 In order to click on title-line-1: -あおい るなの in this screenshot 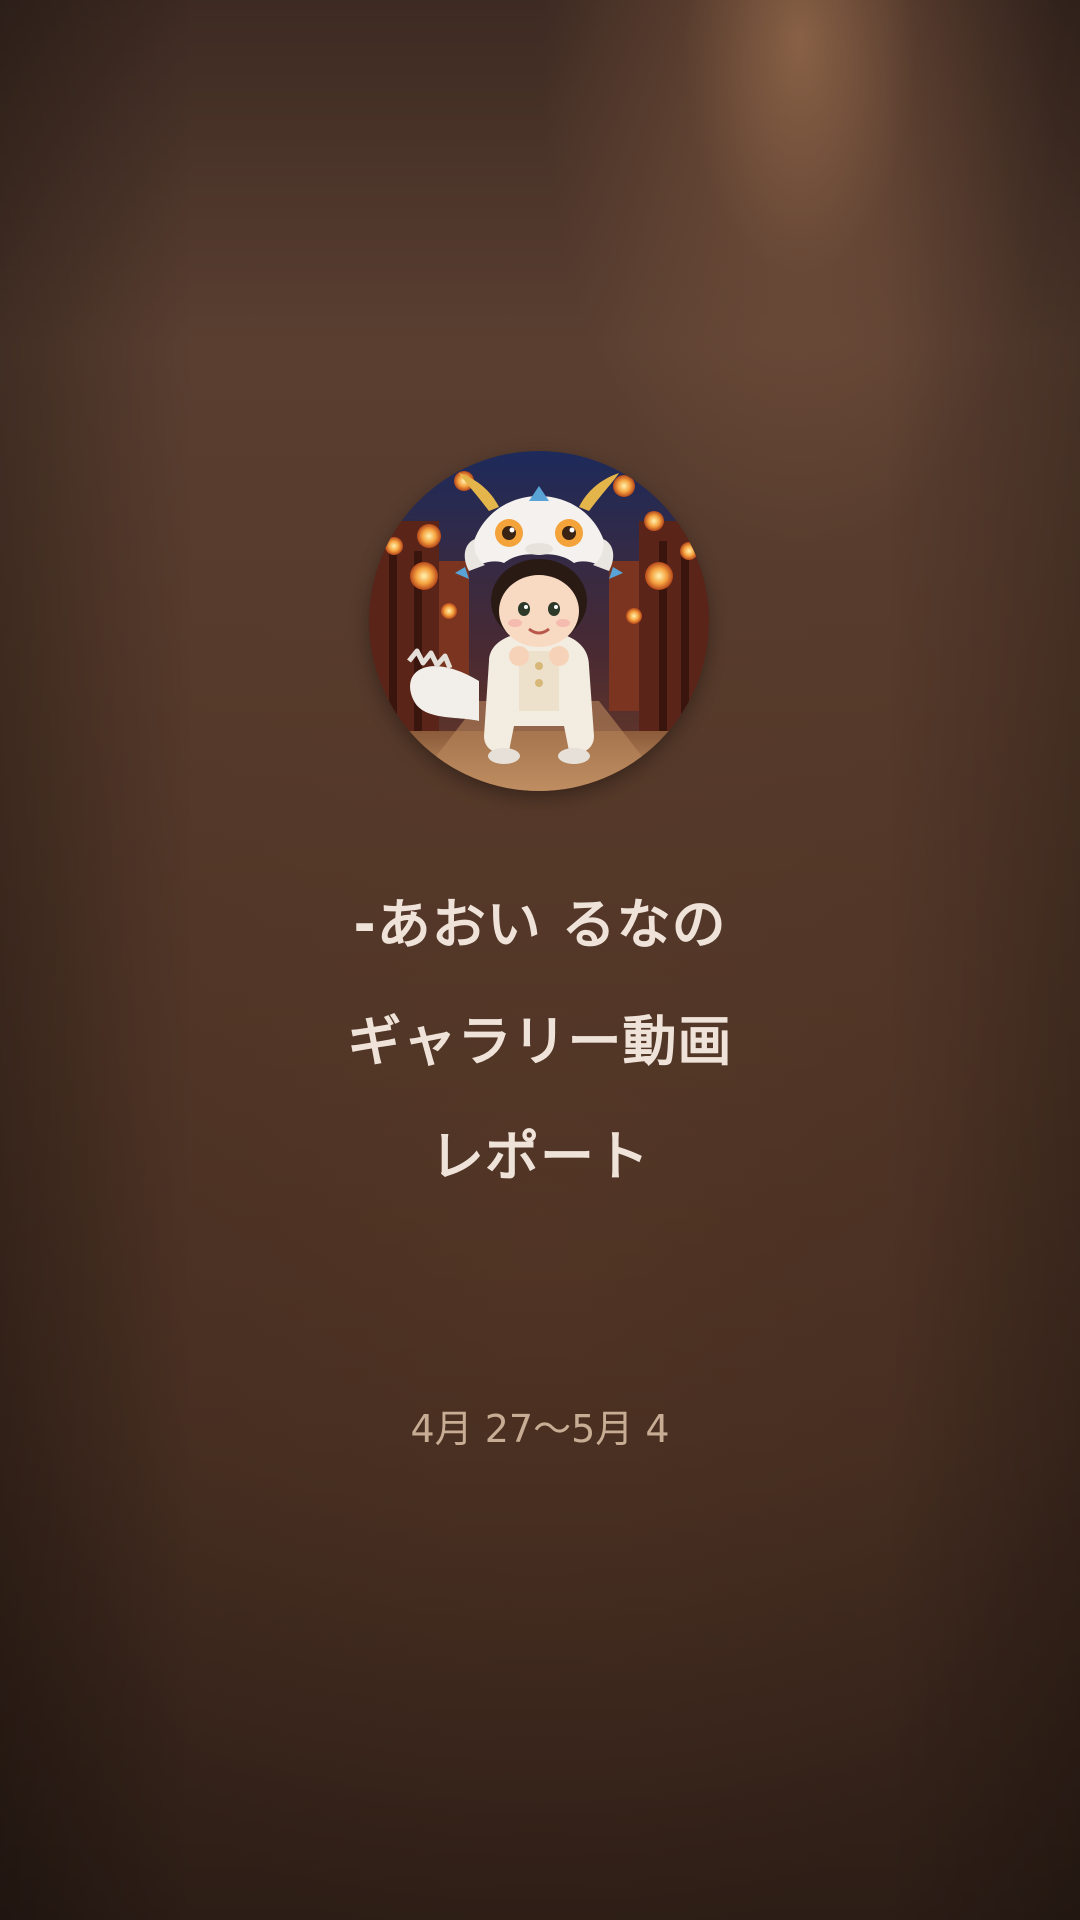, I will do `click(540, 924)`.